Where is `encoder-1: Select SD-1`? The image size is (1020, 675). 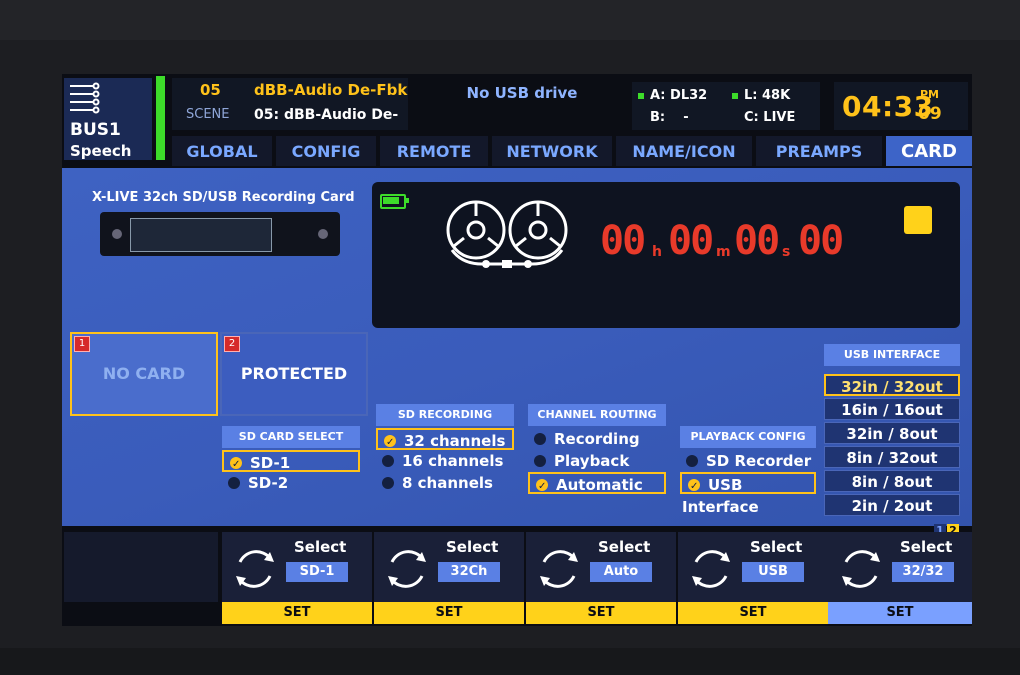 encoder-1: Select SD-1 is located at coordinates (297, 567).